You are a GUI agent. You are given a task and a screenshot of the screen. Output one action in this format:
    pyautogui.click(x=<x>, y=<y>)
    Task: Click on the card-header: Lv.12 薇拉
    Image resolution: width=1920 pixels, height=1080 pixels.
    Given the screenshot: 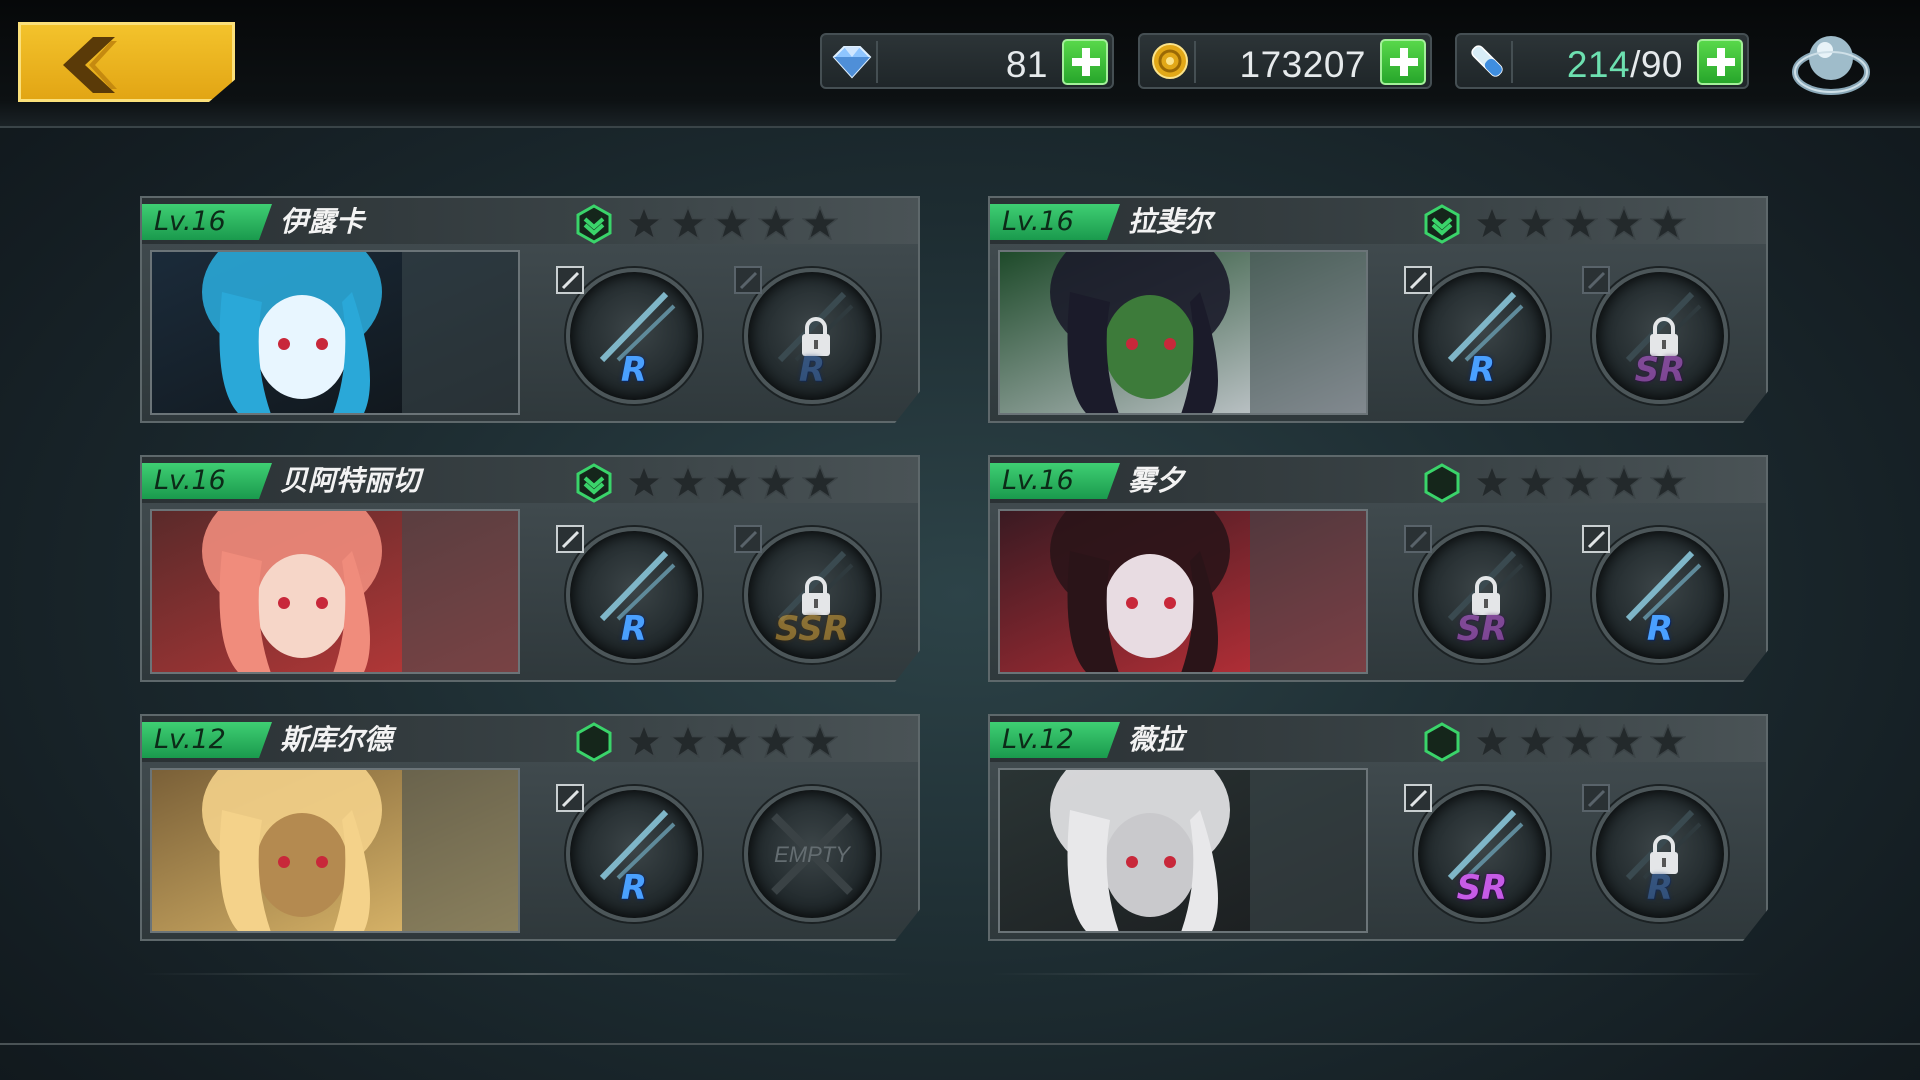 What is the action you would take?
    pyautogui.click(x=1378, y=739)
    